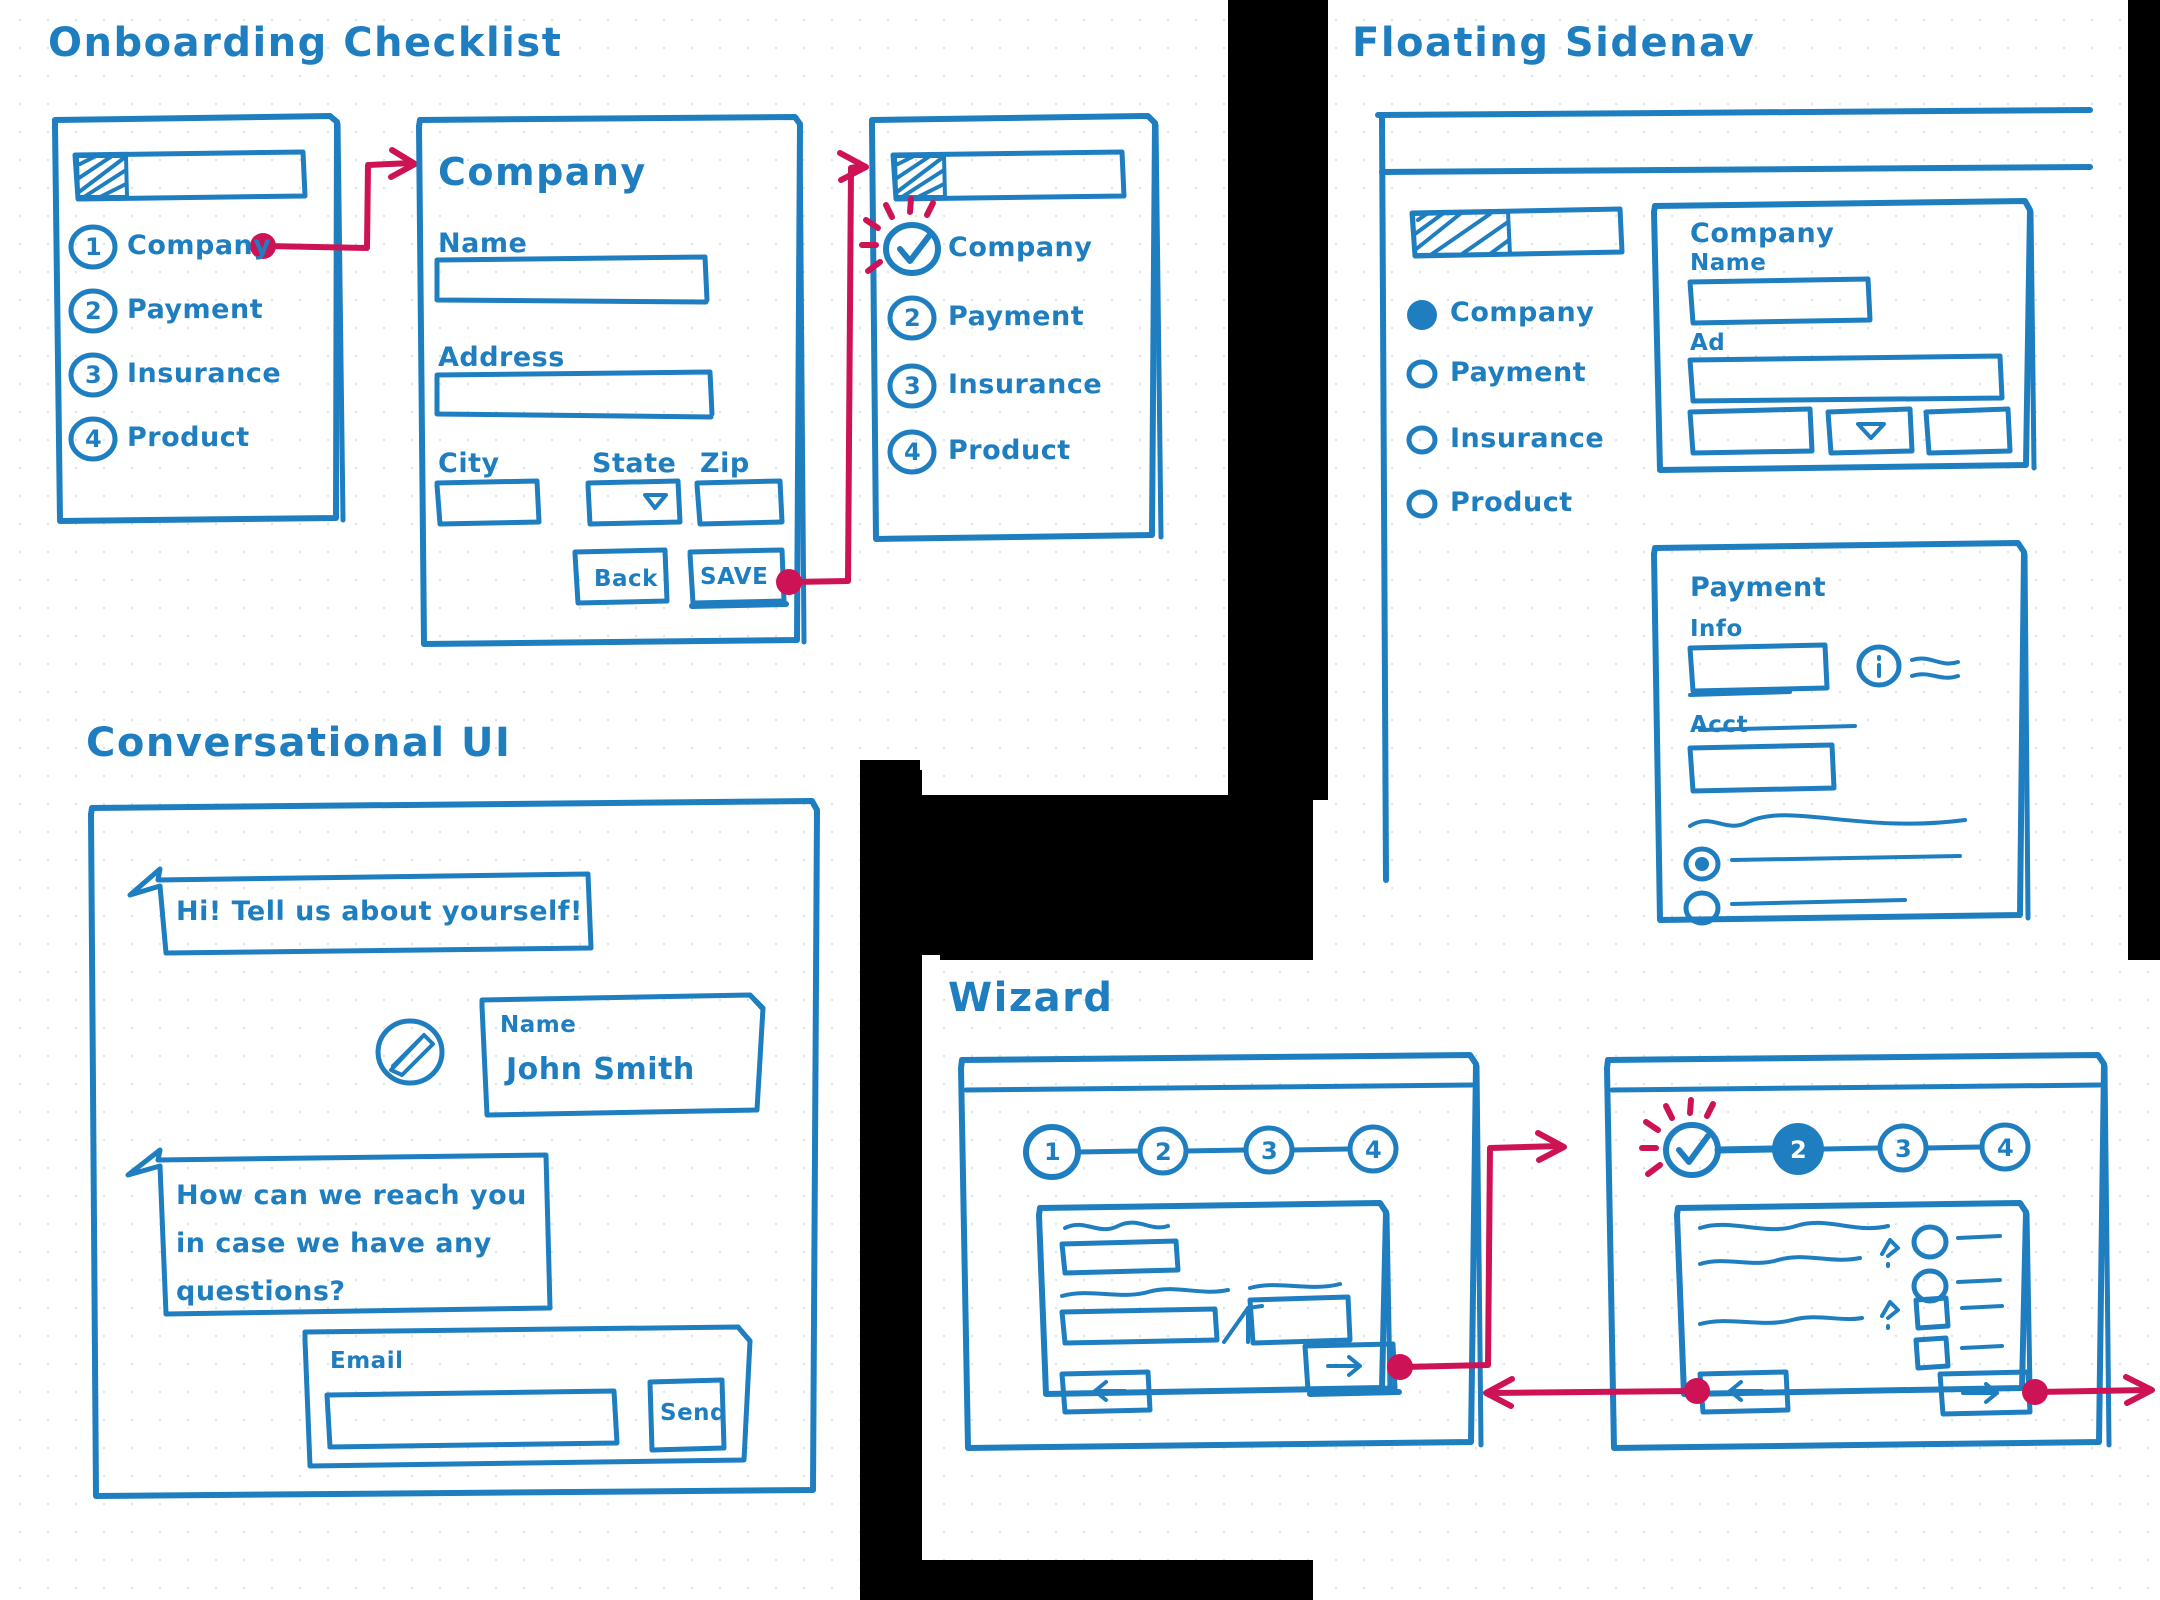  I want to click on email-input, so click(472, 1419).